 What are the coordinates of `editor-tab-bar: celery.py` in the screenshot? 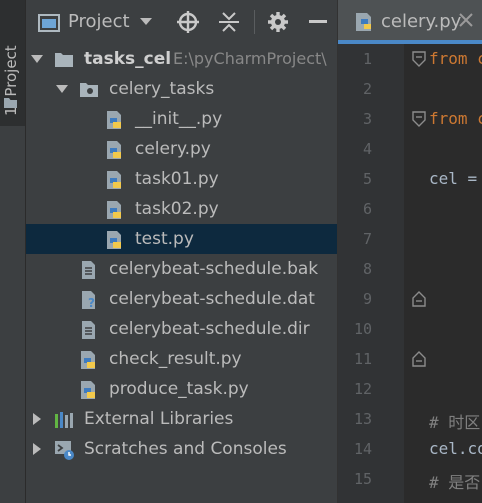 It's located at (410, 22).